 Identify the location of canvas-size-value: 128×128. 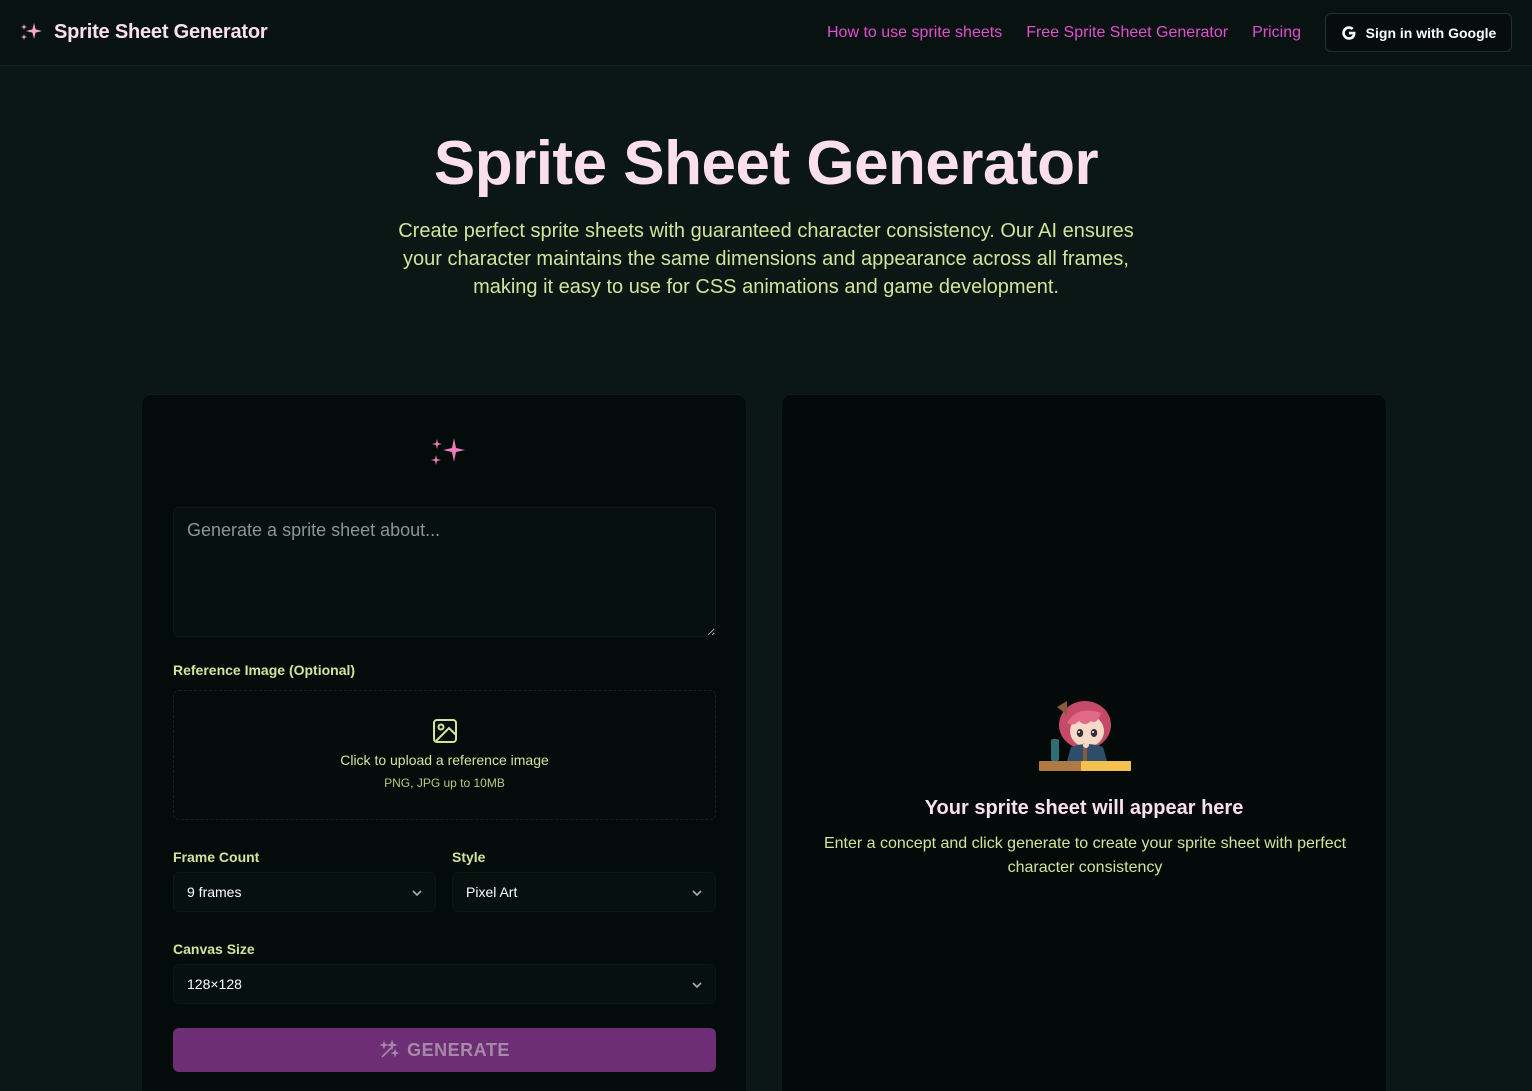
(214, 984).